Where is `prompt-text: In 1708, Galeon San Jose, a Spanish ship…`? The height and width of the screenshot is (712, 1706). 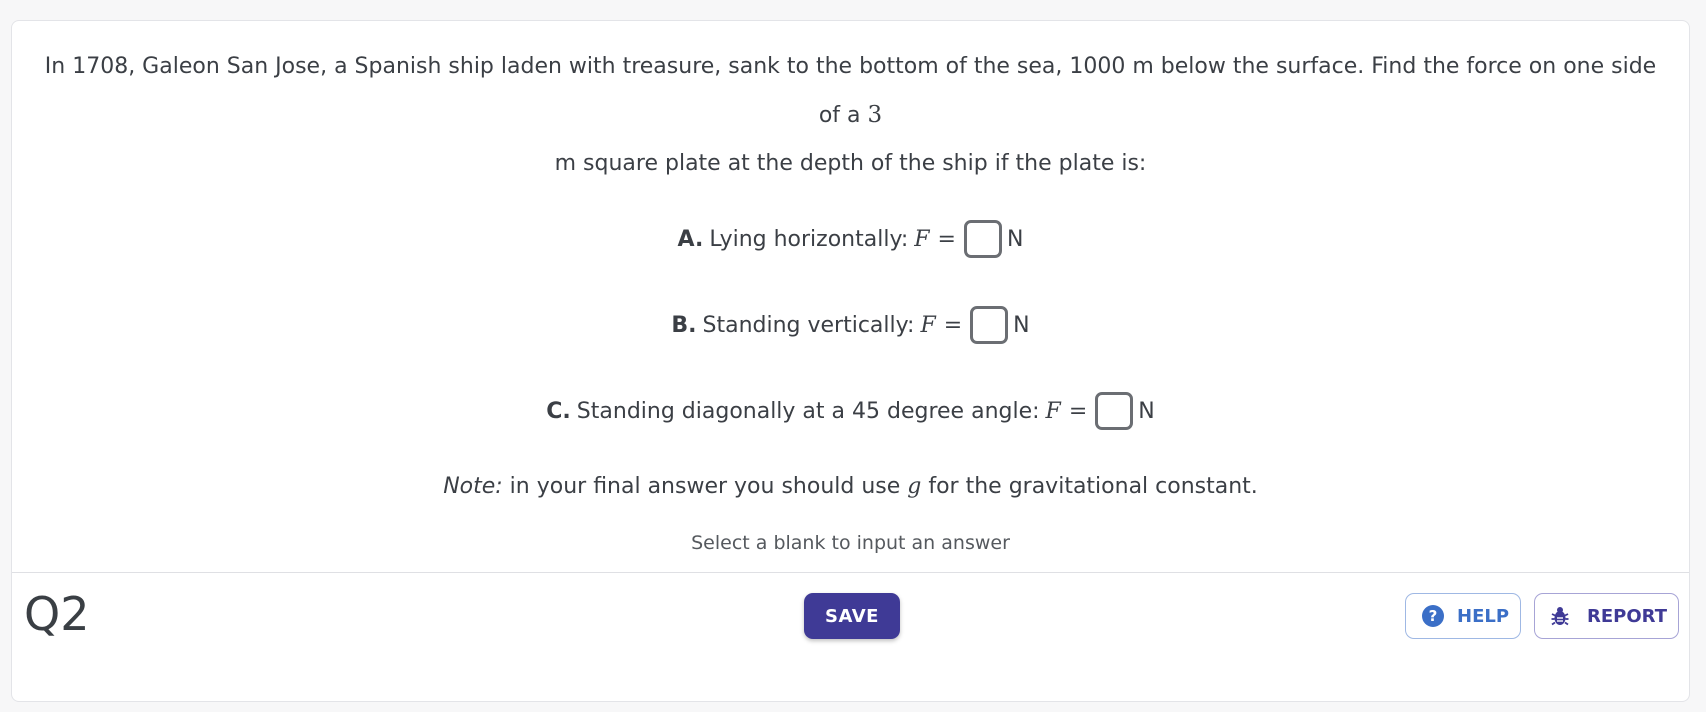 prompt-text: In 1708, Galeon San Jose, a Spanish ship… is located at coordinates (850, 91).